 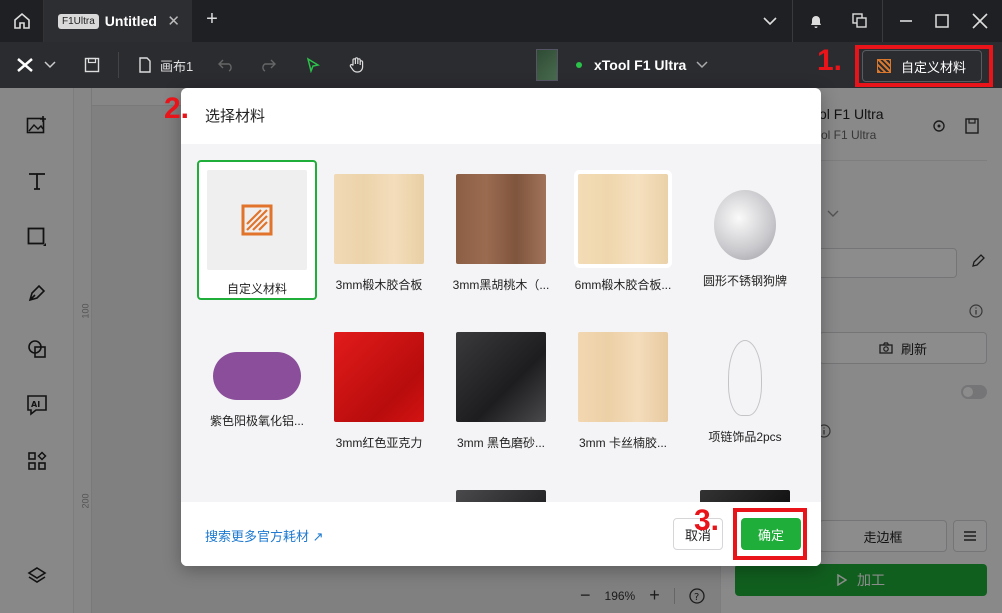 What do you see at coordinates (744, 281) in the screenshot?
I see `material-card-label: 圆形不锈钢狗牌` at bounding box center [744, 281].